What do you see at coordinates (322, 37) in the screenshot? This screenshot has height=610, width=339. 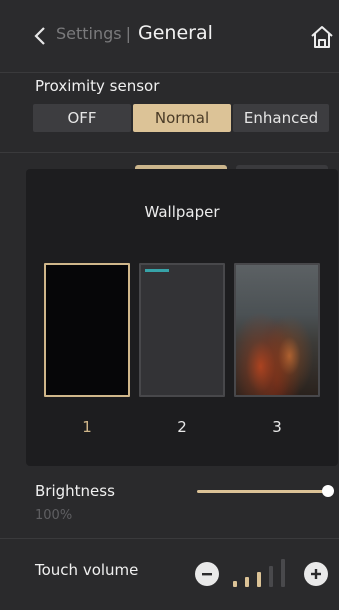 I see `home-icon` at bounding box center [322, 37].